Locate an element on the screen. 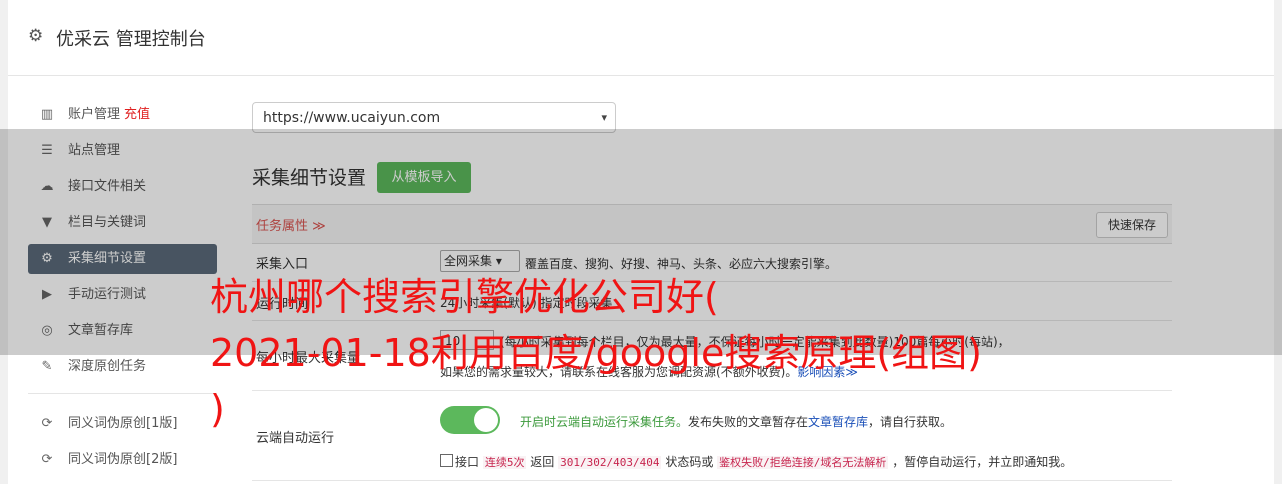  cloud-run-label: 云端自动运行 is located at coordinates (295, 438).